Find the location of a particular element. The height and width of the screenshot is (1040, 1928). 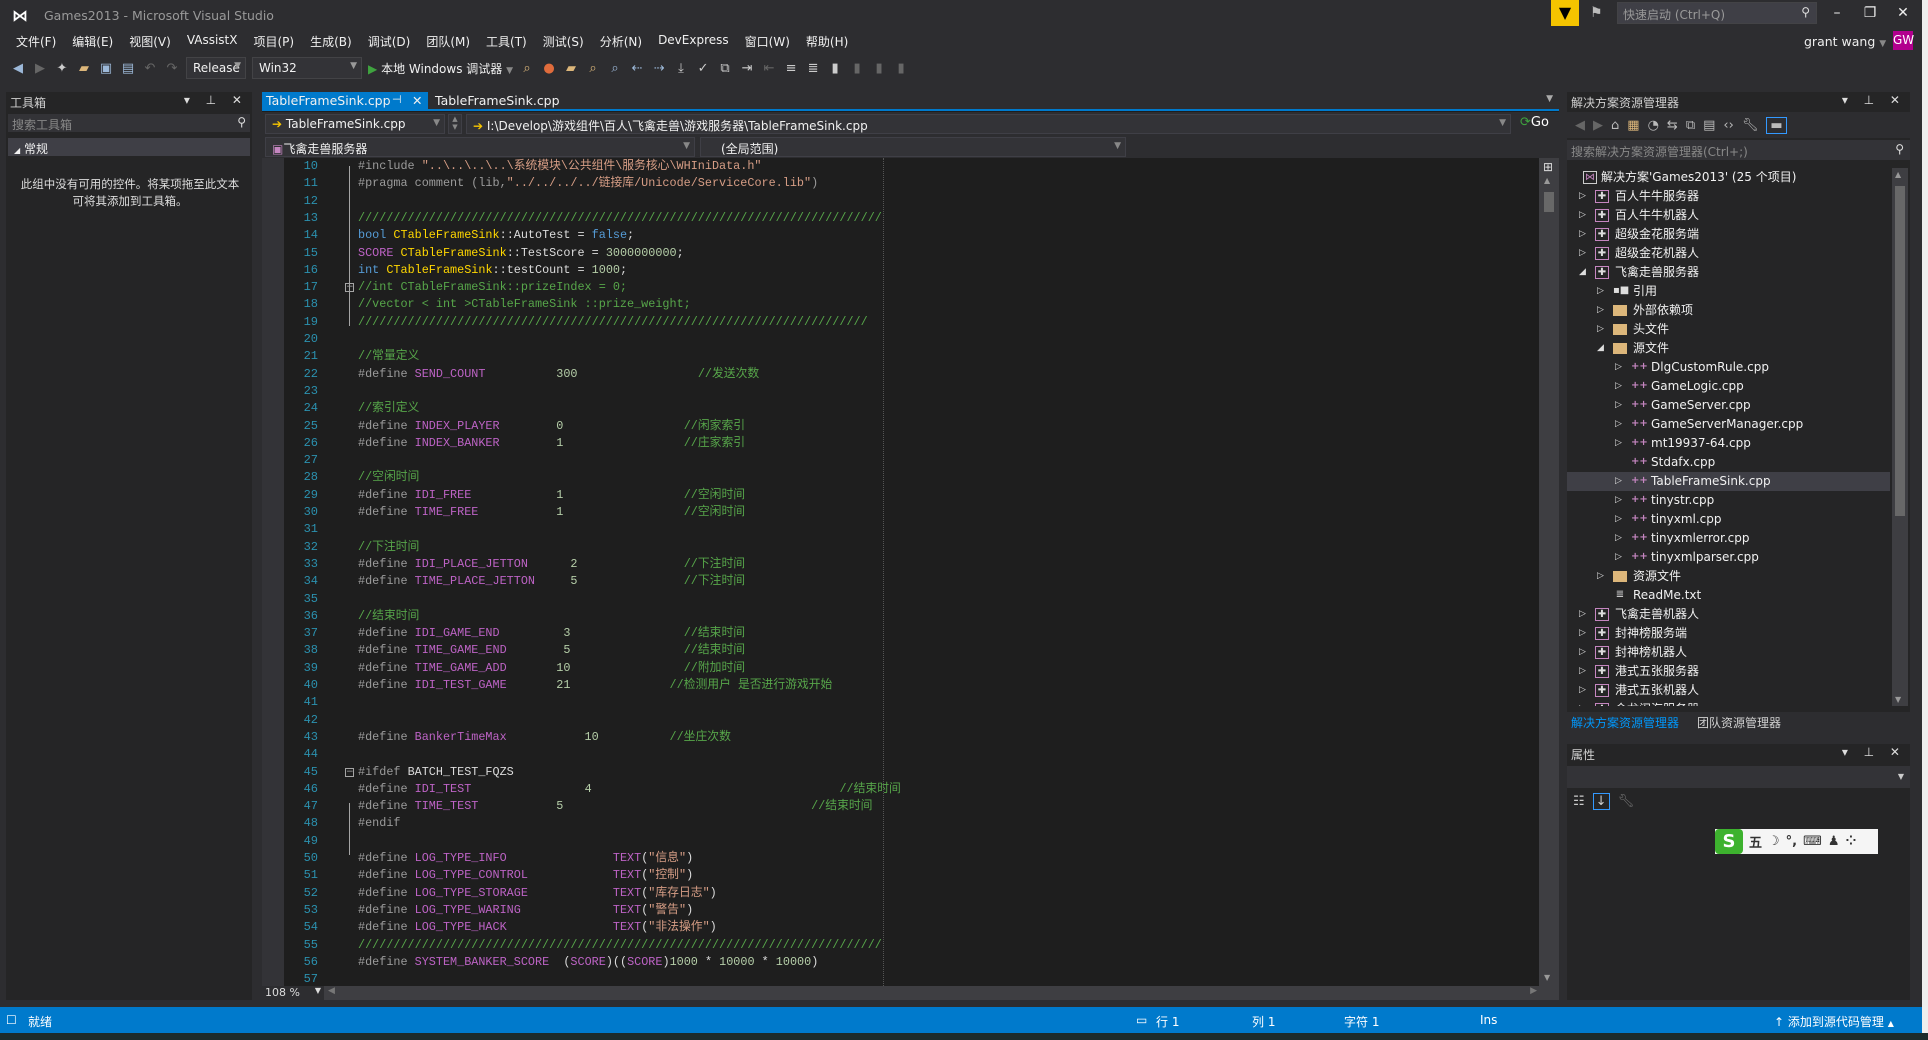

code-line: //结束时间 is located at coordinates (388, 616).